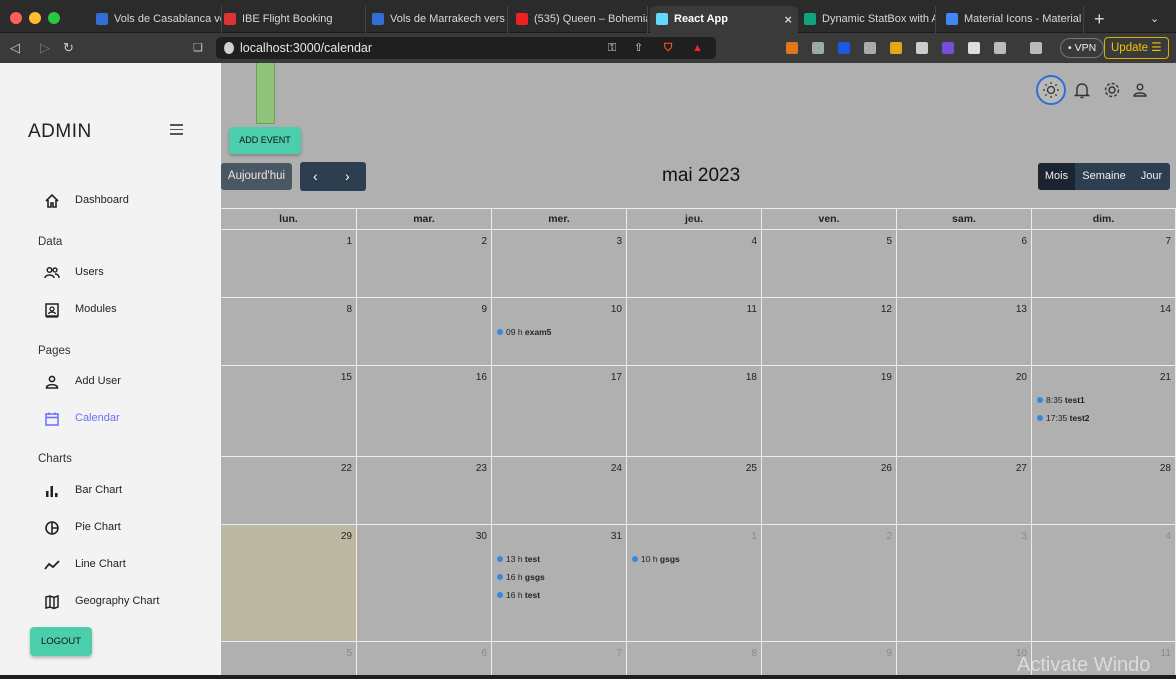 The height and width of the screenshot is (679, 1176). I want to click on day-cell: 10 09 h exam5, so click(559, 332).